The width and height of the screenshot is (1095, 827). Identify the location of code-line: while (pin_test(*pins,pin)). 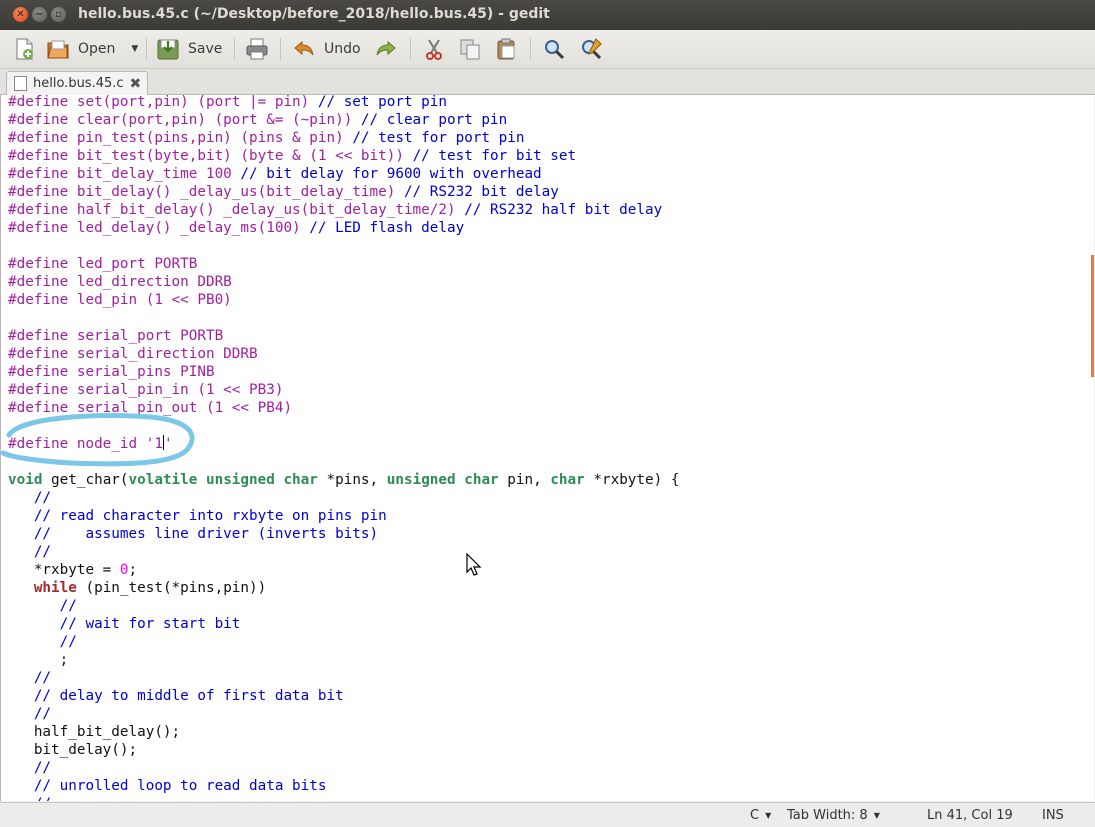
(343, 588).